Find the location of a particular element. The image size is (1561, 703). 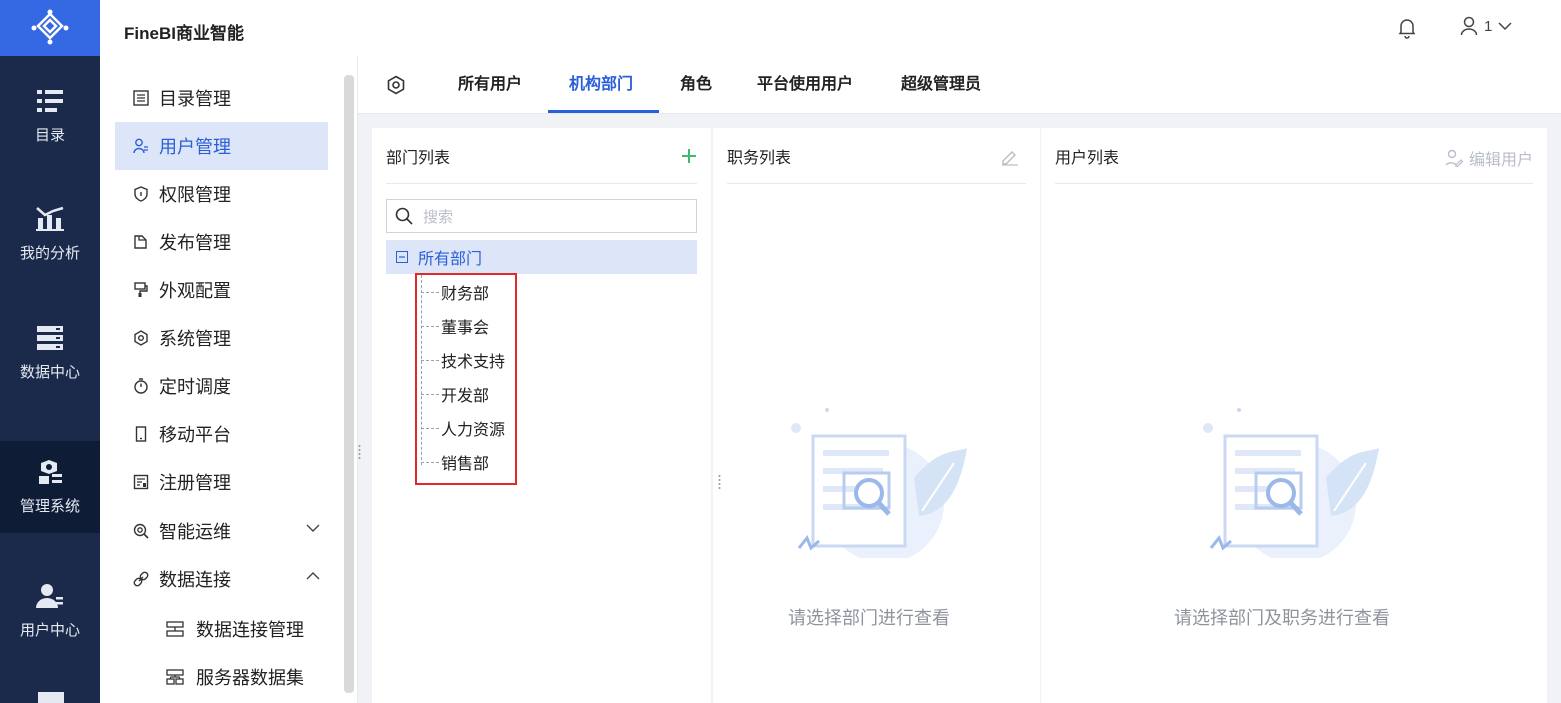

app-logo is located at coordinates (50, 28).